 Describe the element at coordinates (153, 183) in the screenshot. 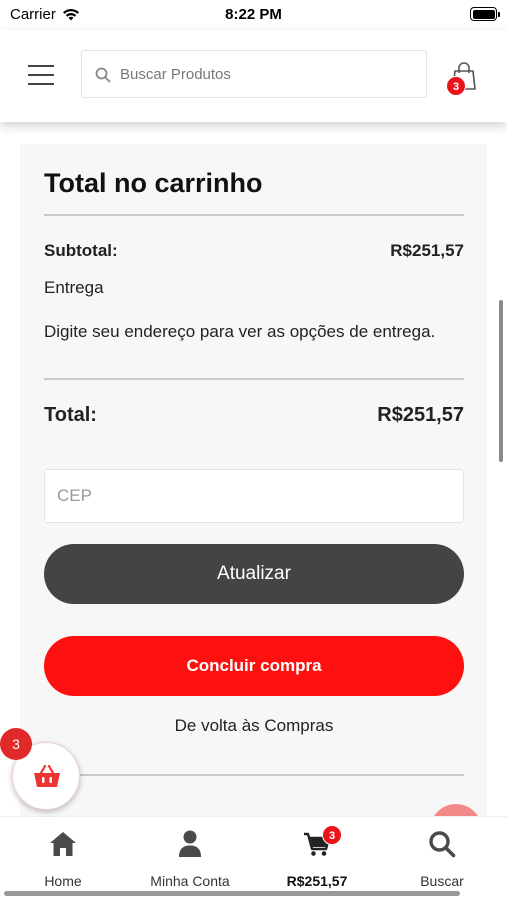

I see `cart-totals-title: Total no carrinho` at that location.